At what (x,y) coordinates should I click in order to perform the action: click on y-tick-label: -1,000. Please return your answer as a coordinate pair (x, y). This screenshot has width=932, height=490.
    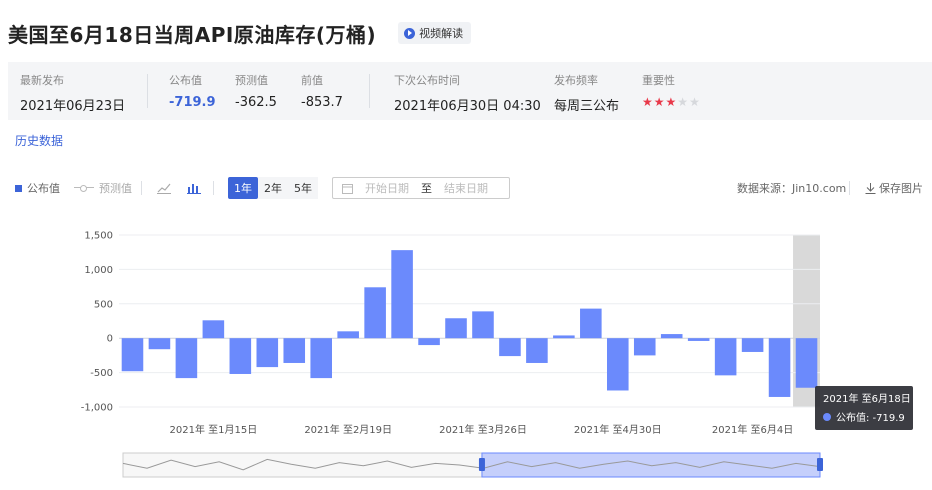
    Looking at the image, I should click on (97, 408).